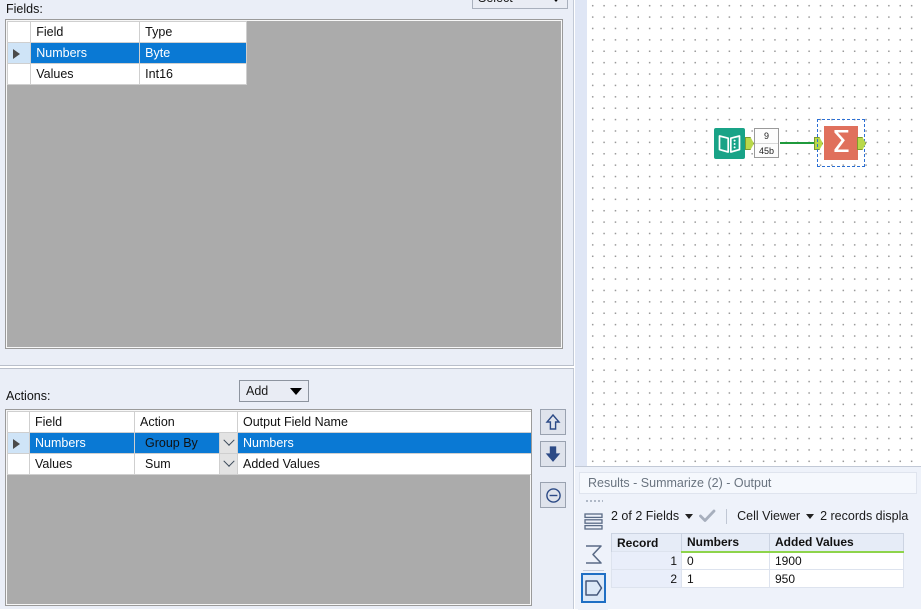 The image size is (921, 610). I want to click on table-row: Values Int16, so click(126, 74).